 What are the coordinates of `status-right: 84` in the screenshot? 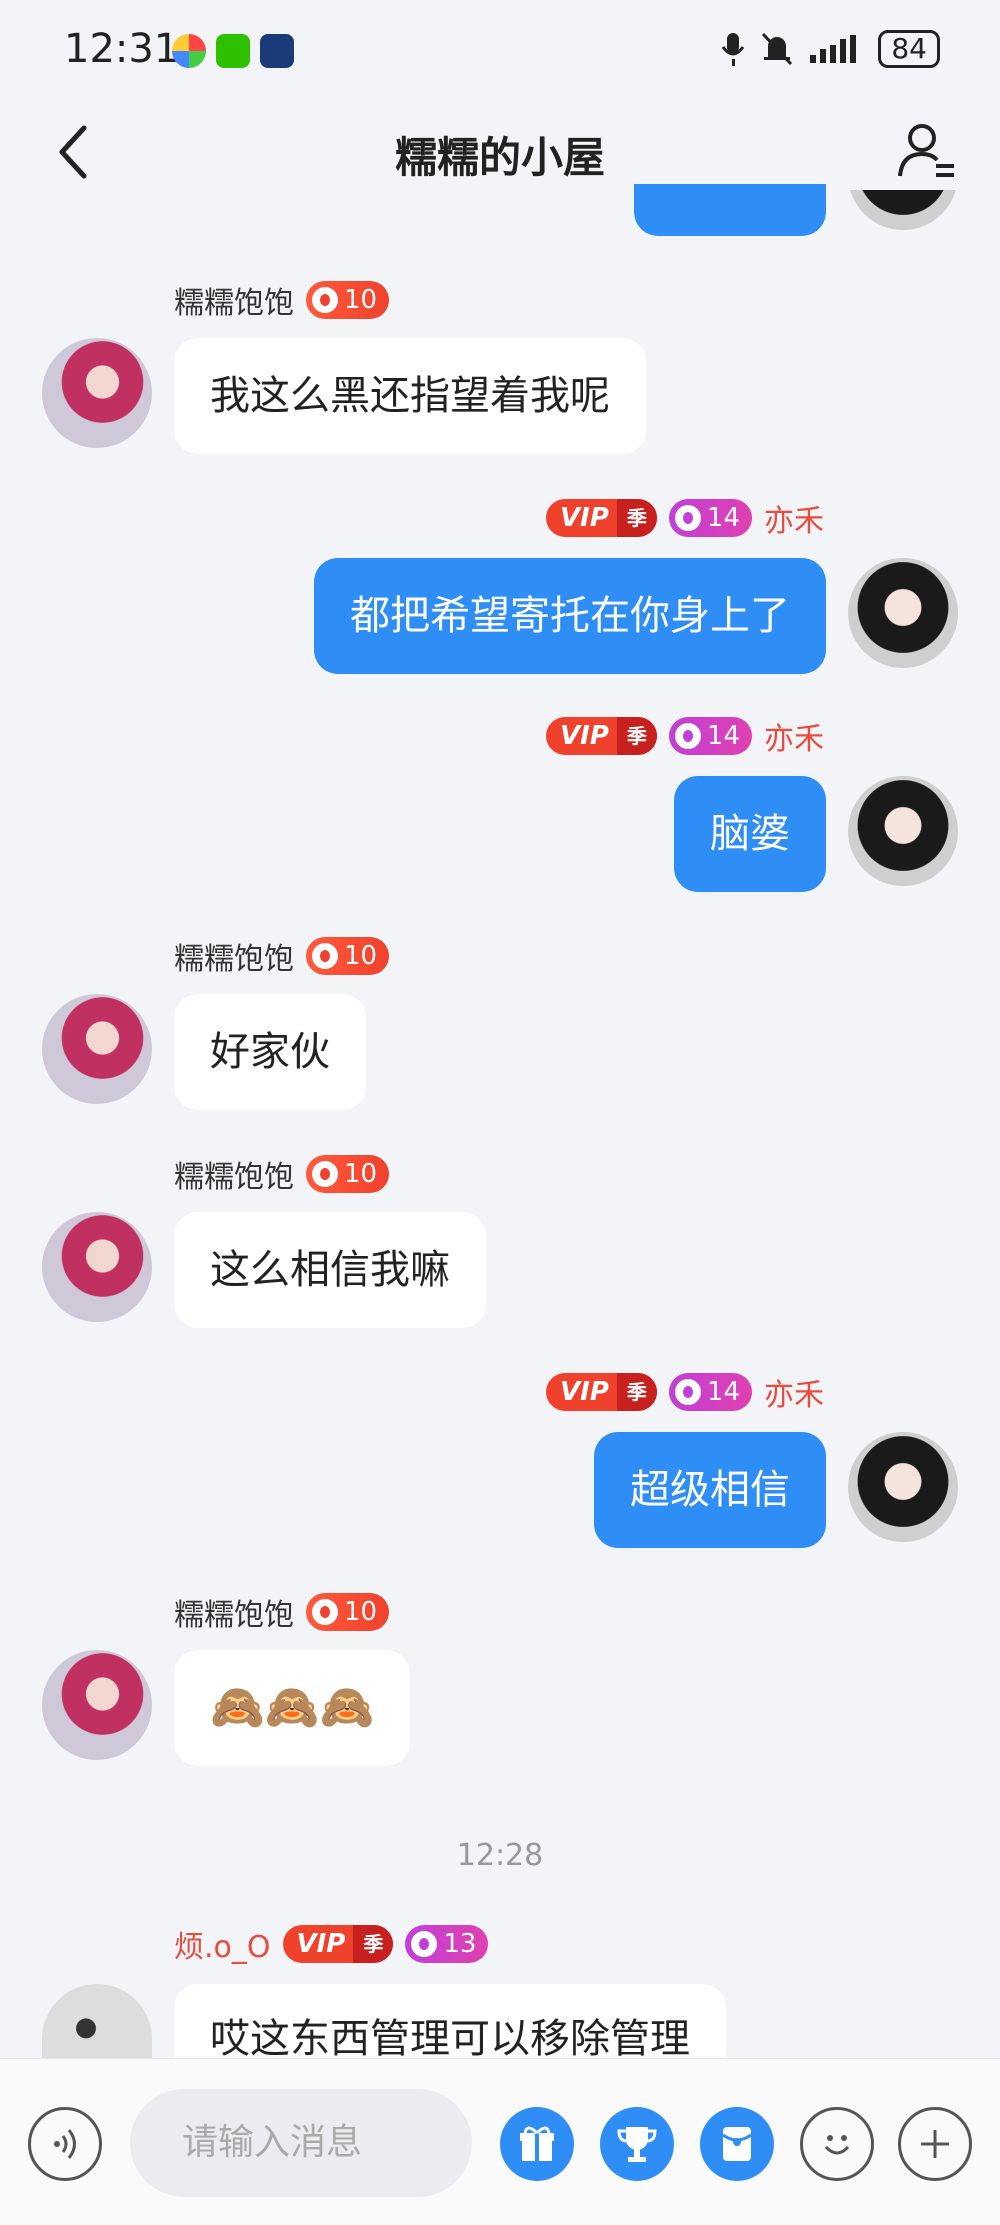 It's located at (830, 49).